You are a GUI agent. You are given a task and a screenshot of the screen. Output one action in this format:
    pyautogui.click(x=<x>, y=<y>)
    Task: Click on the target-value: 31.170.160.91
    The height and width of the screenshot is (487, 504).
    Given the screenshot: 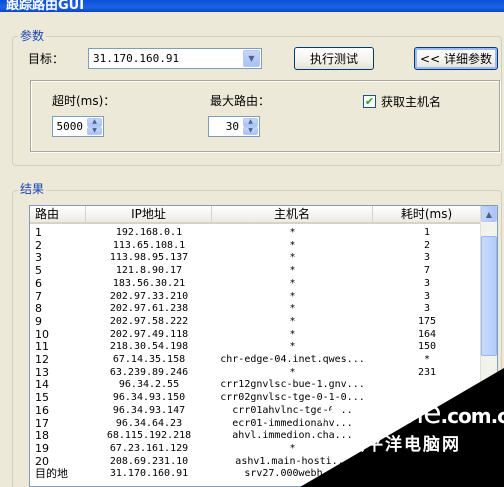 What is the action you would take?
    pyautogui.click(x=136, y=58)
    